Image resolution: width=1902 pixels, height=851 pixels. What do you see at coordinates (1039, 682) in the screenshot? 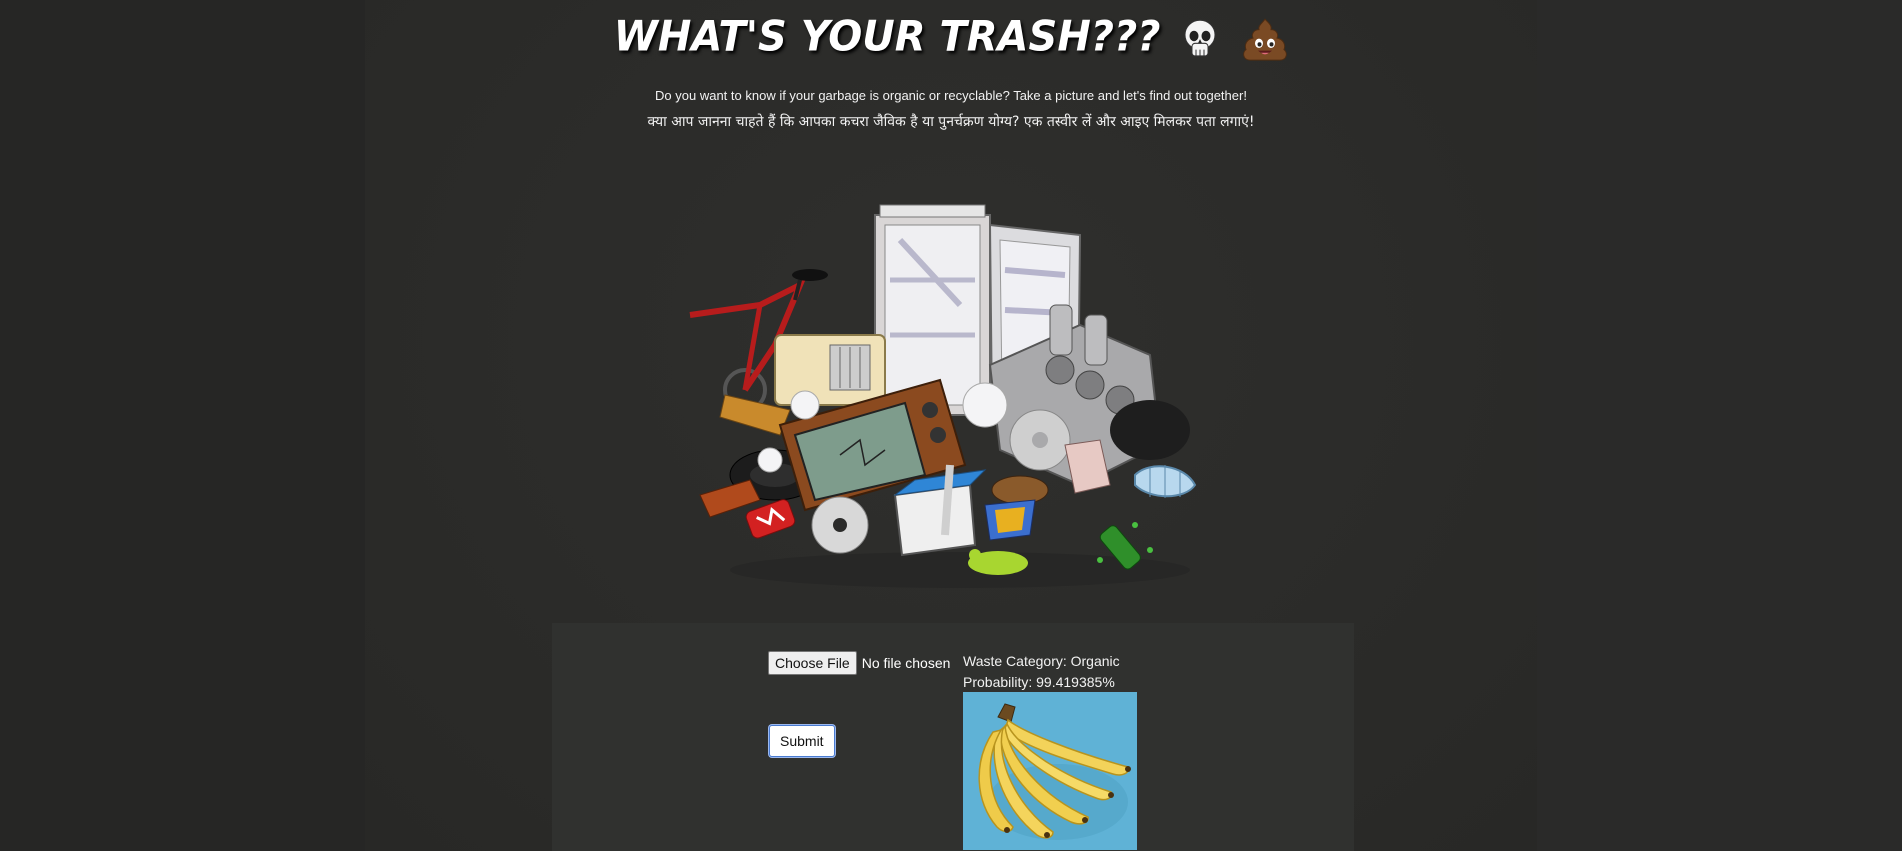
I see `probability-text: Probability: 99.419385%` at bounding box center [1039, 682].